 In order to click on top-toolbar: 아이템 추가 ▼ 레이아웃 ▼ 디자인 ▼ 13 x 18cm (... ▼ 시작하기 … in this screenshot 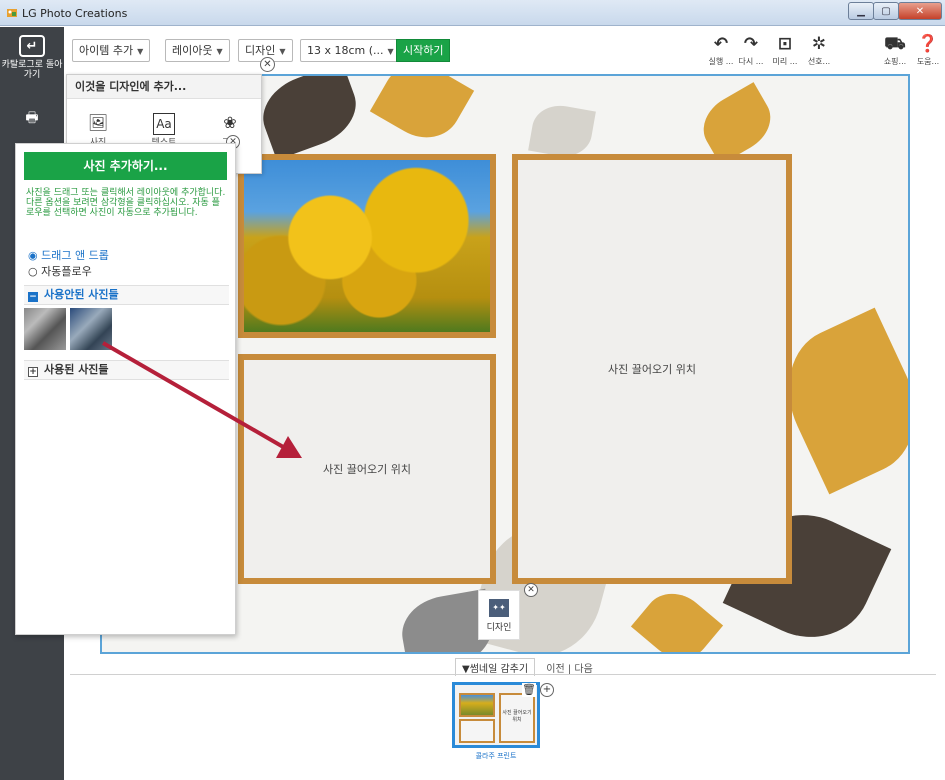, I will do `click(504, 50)`.